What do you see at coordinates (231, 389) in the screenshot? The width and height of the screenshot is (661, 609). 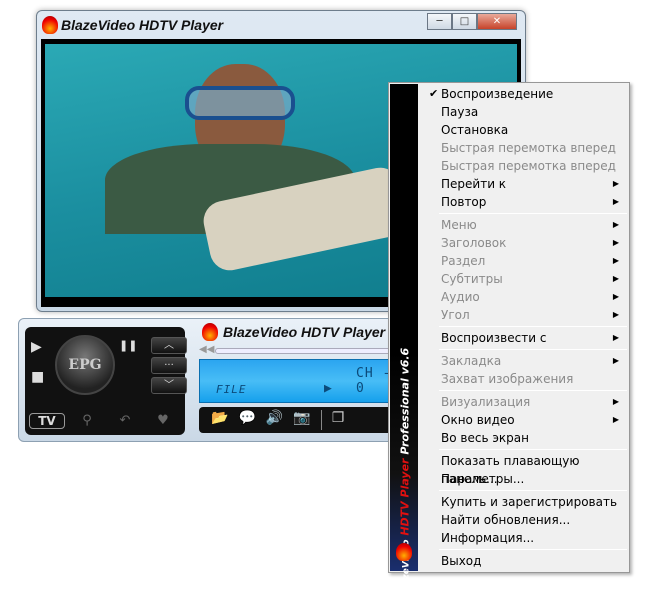 I see `lcd-file-label: FILE` at bounding box center [231, 389].